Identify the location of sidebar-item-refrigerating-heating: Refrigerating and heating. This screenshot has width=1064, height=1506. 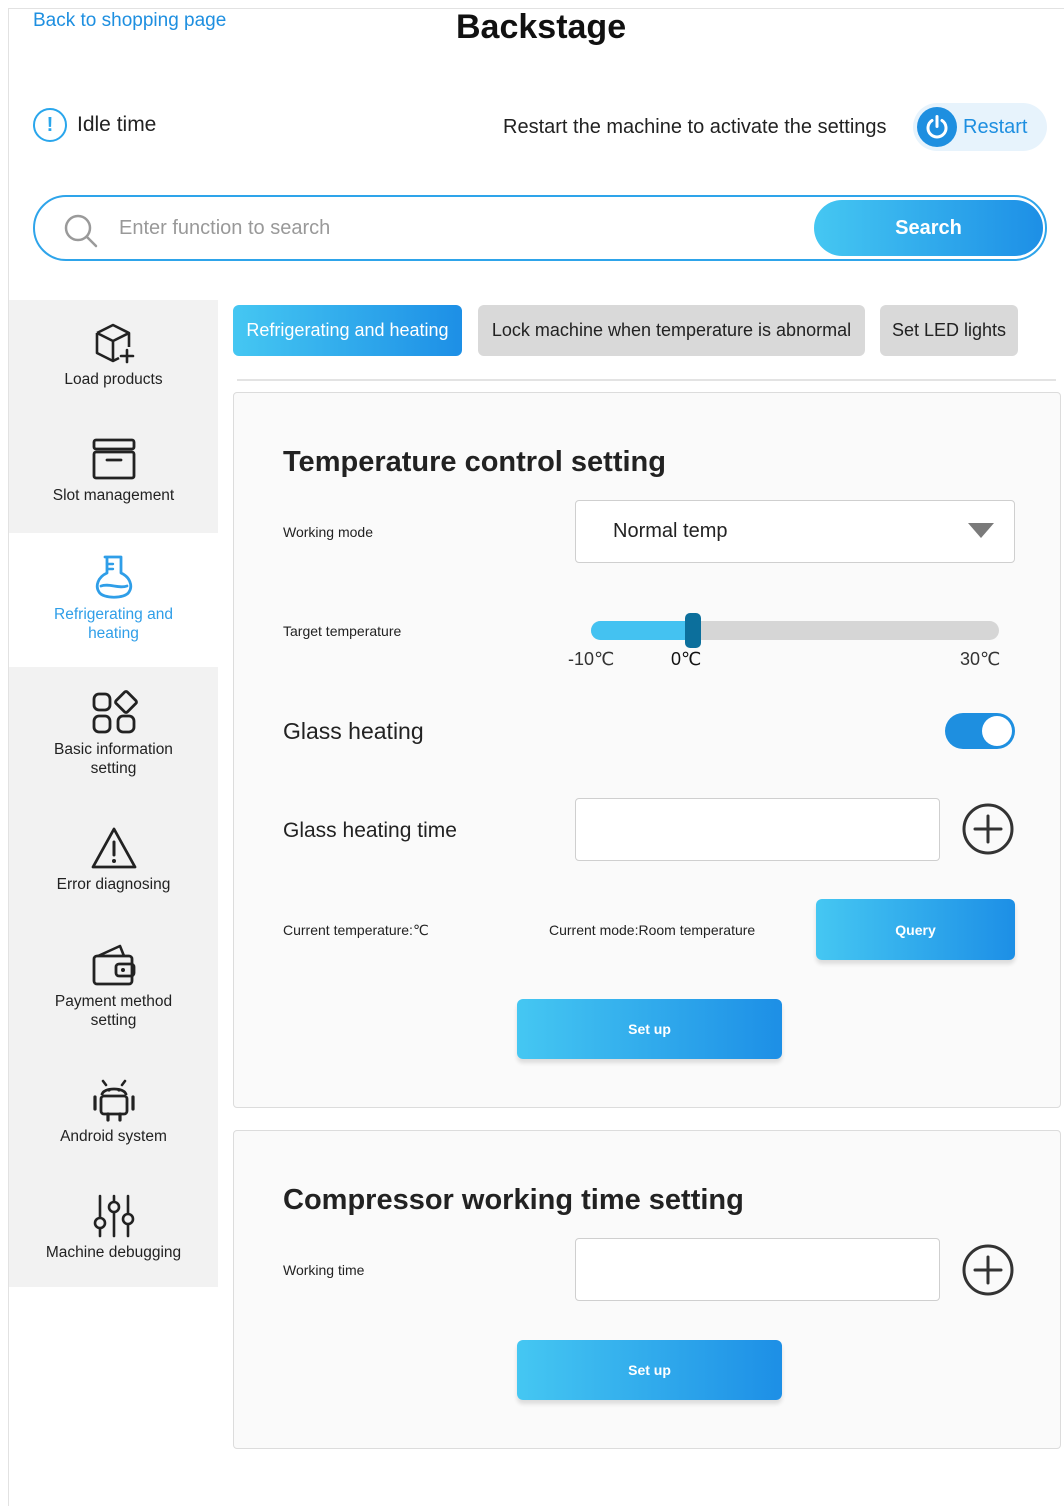
(113, 600).